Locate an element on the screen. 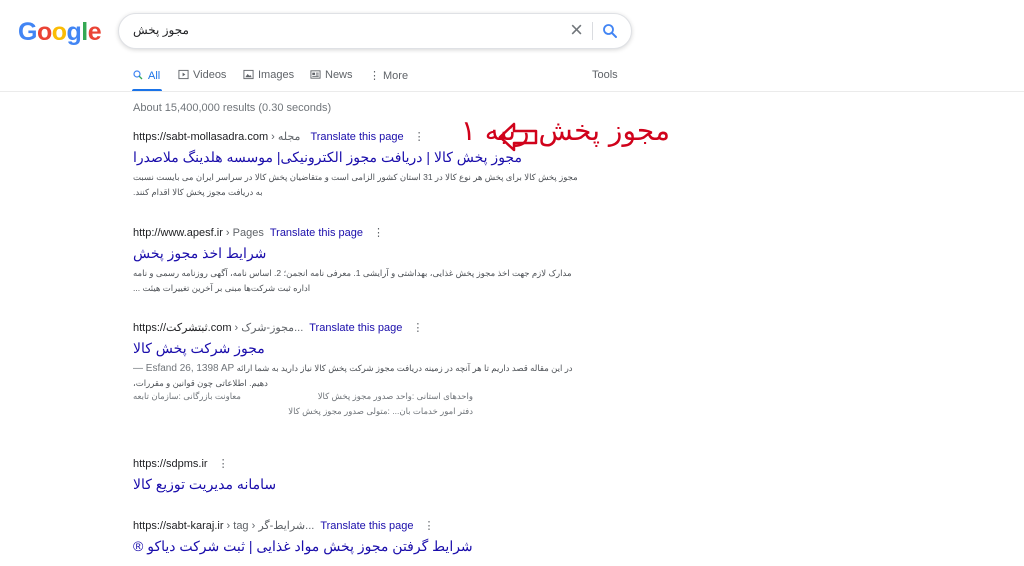  result-cite: https://sdpms.ir ⋮ is located at coordinates (358, 465).